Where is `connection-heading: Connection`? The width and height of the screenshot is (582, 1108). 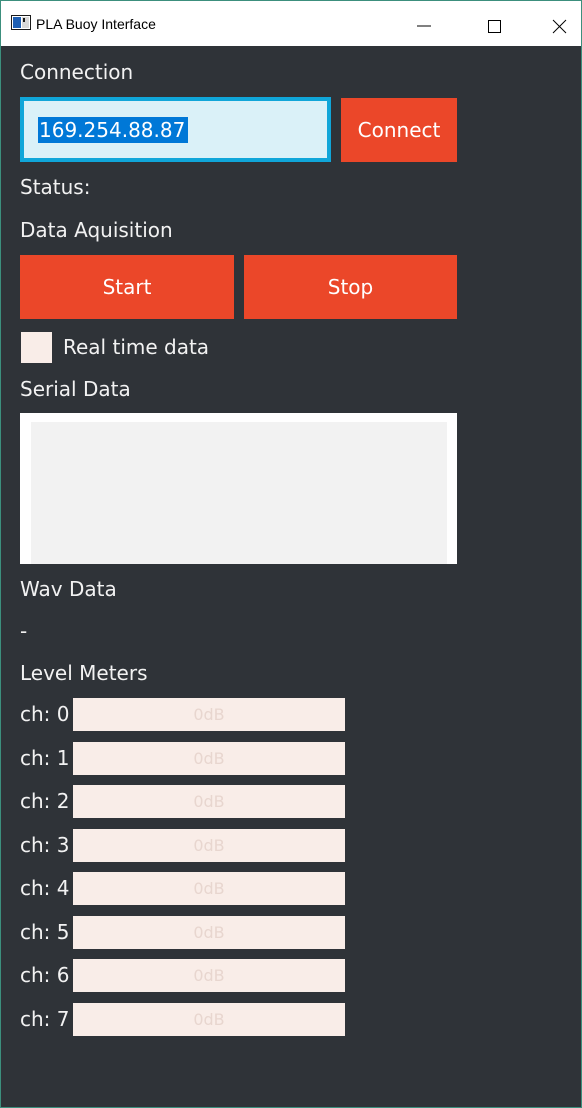
connection-heading: Connection is located at coordinates (77, 72).